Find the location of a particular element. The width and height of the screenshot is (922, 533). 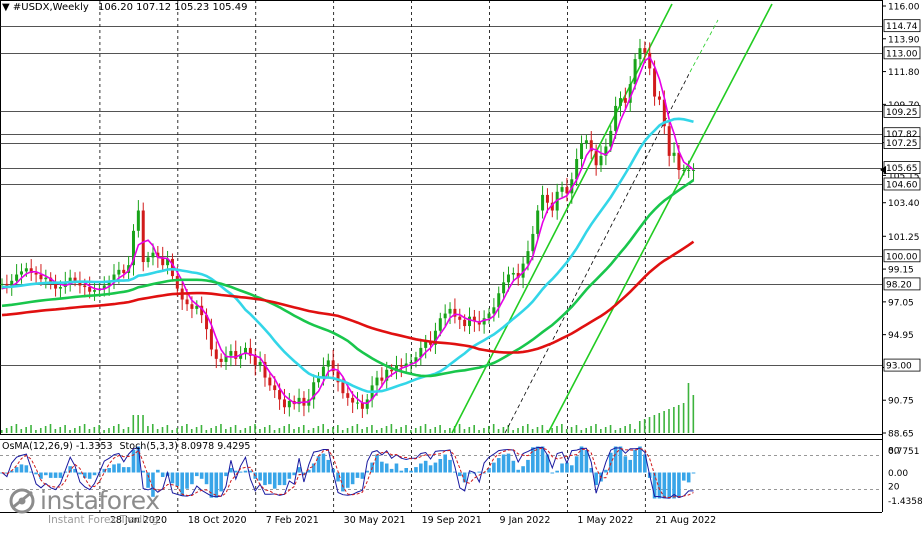

osc-axis-label: 0.00 is located at coordinates (898, 474).